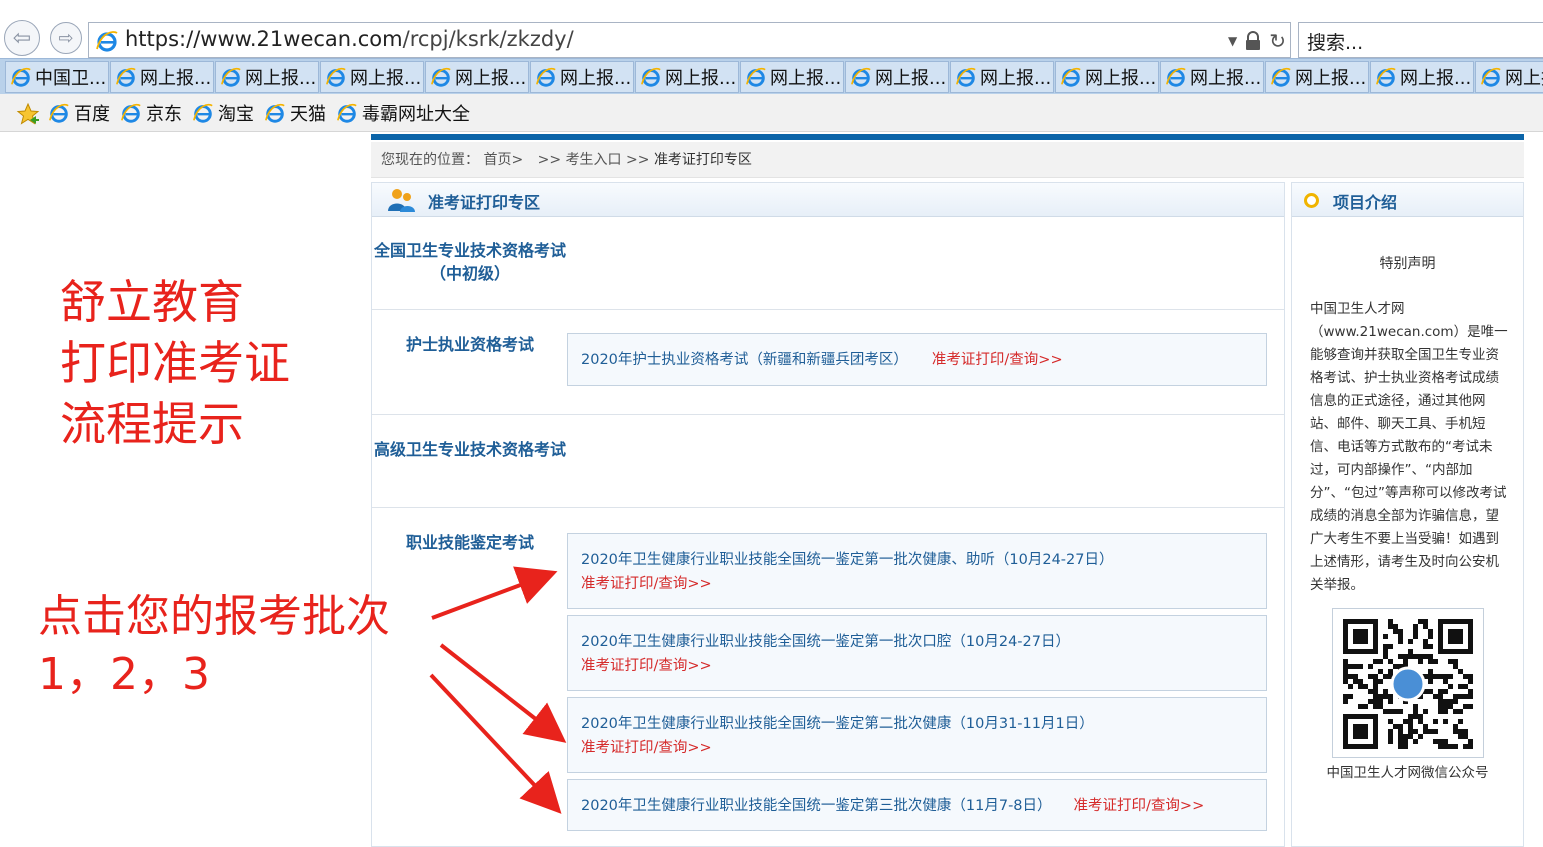  I want to click on favorite-link: 天猫, so click(295, 113).